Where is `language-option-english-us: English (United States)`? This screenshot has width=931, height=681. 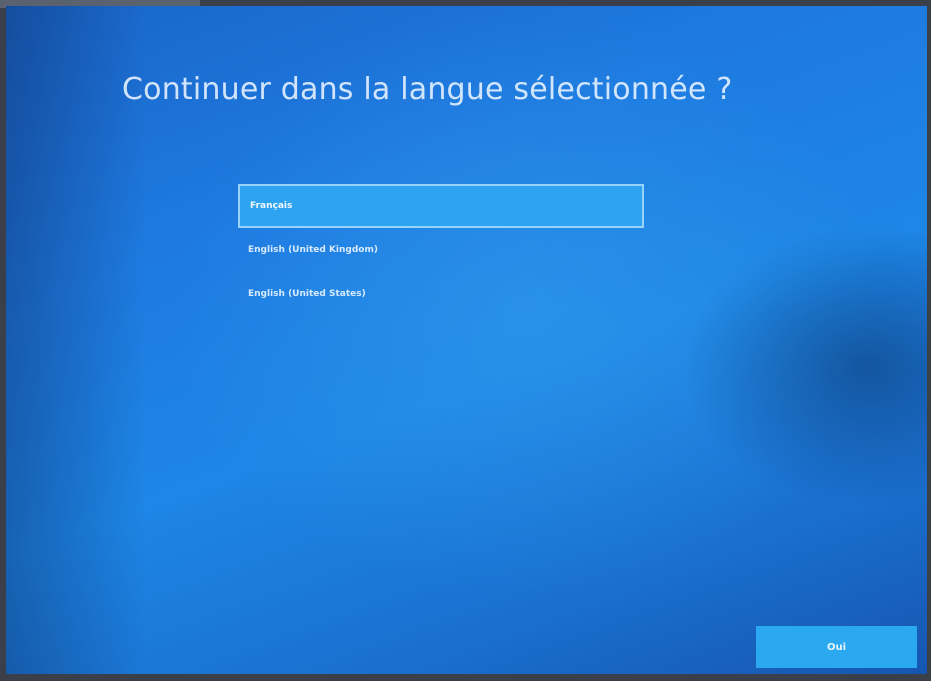
language-option-english-us: English (United States) is located at coordinates (441, 294).